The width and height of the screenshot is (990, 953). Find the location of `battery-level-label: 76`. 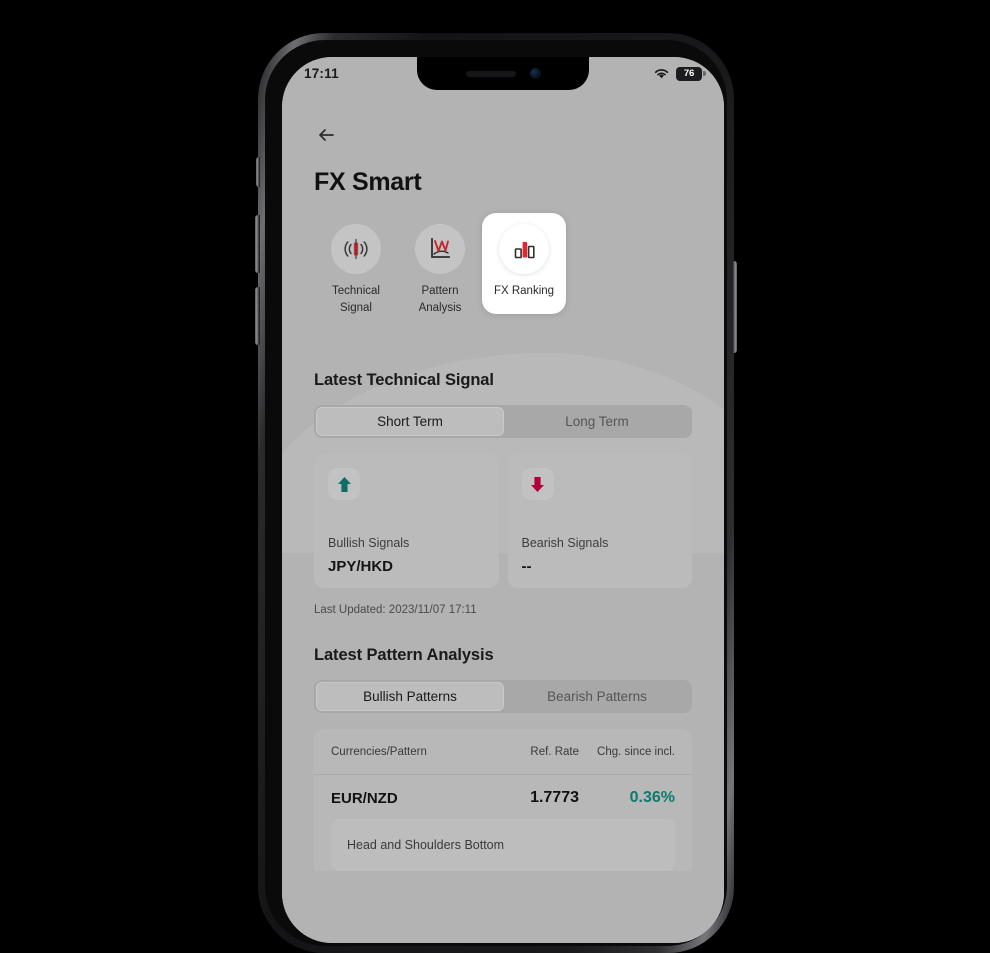

battery-level-label: 76 is located at coordinates (689, 73).